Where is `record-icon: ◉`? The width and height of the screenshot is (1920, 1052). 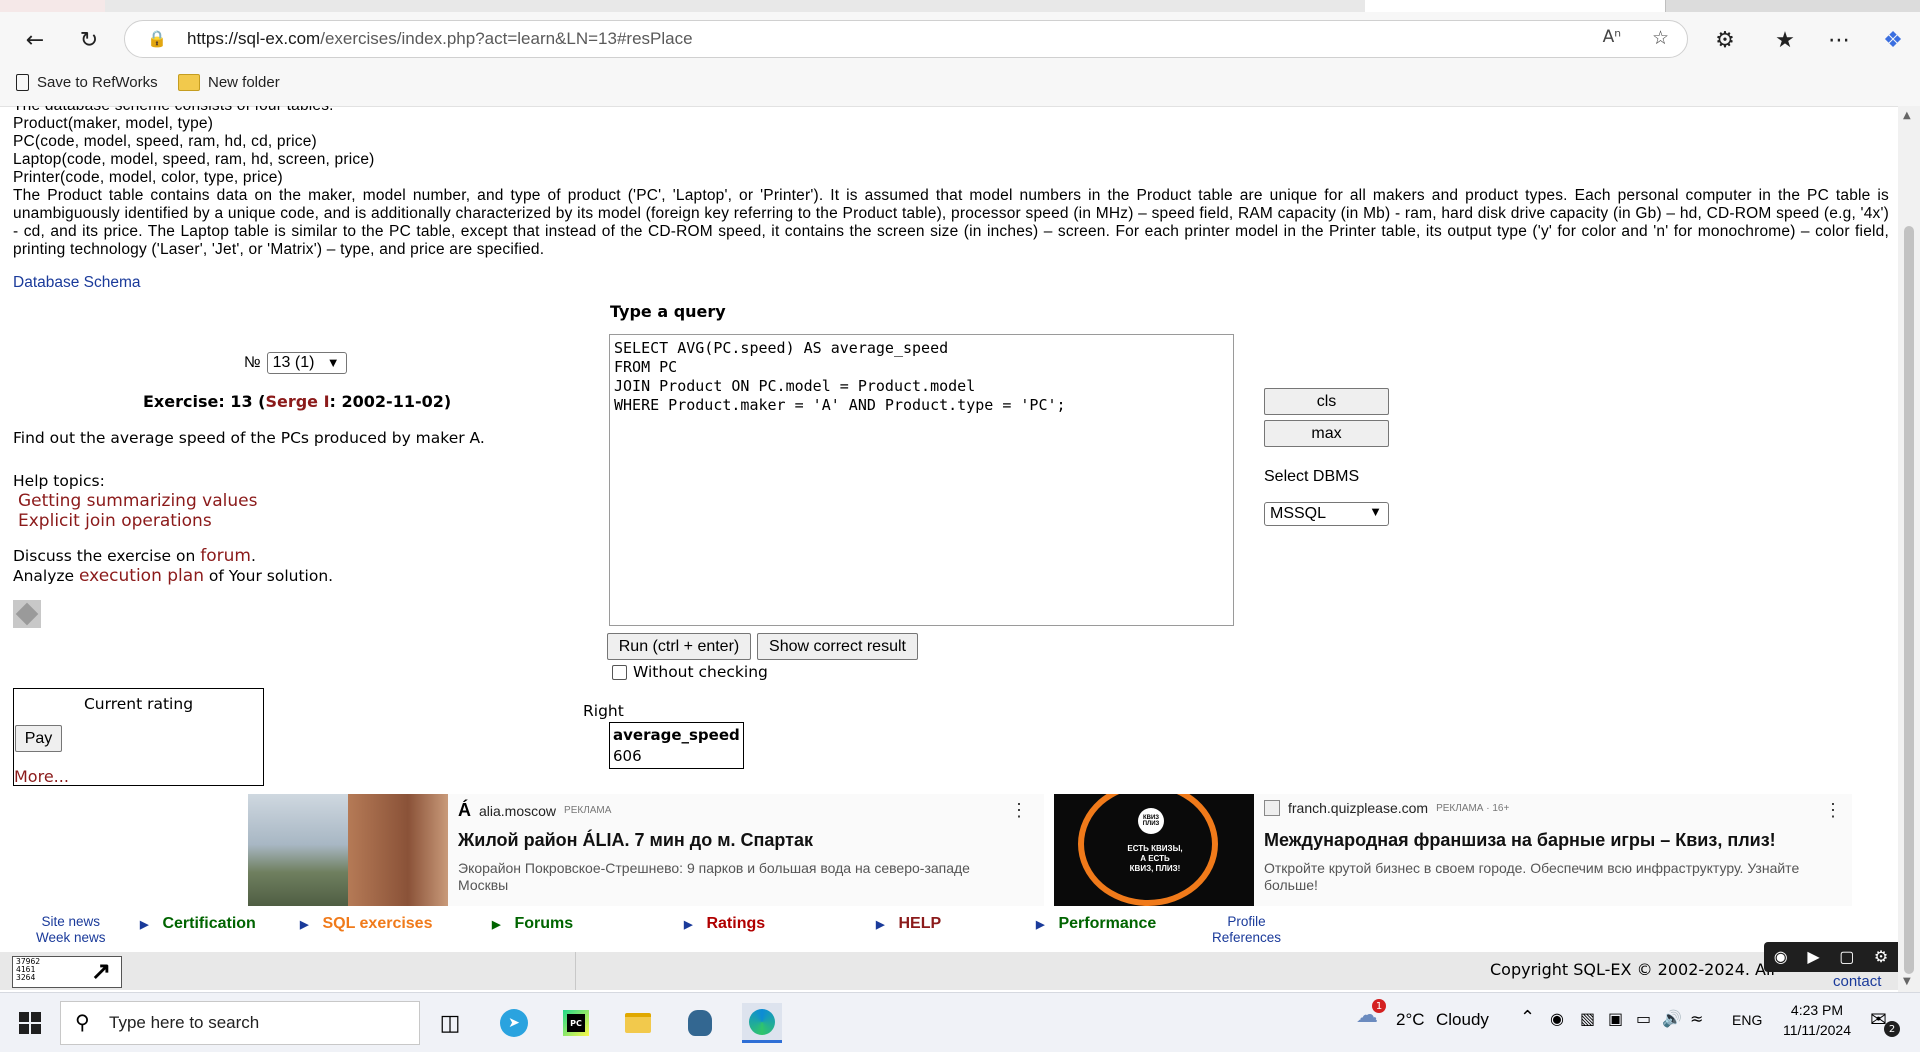 record-icon: ◉ is located at coordinates (1557, 1018).